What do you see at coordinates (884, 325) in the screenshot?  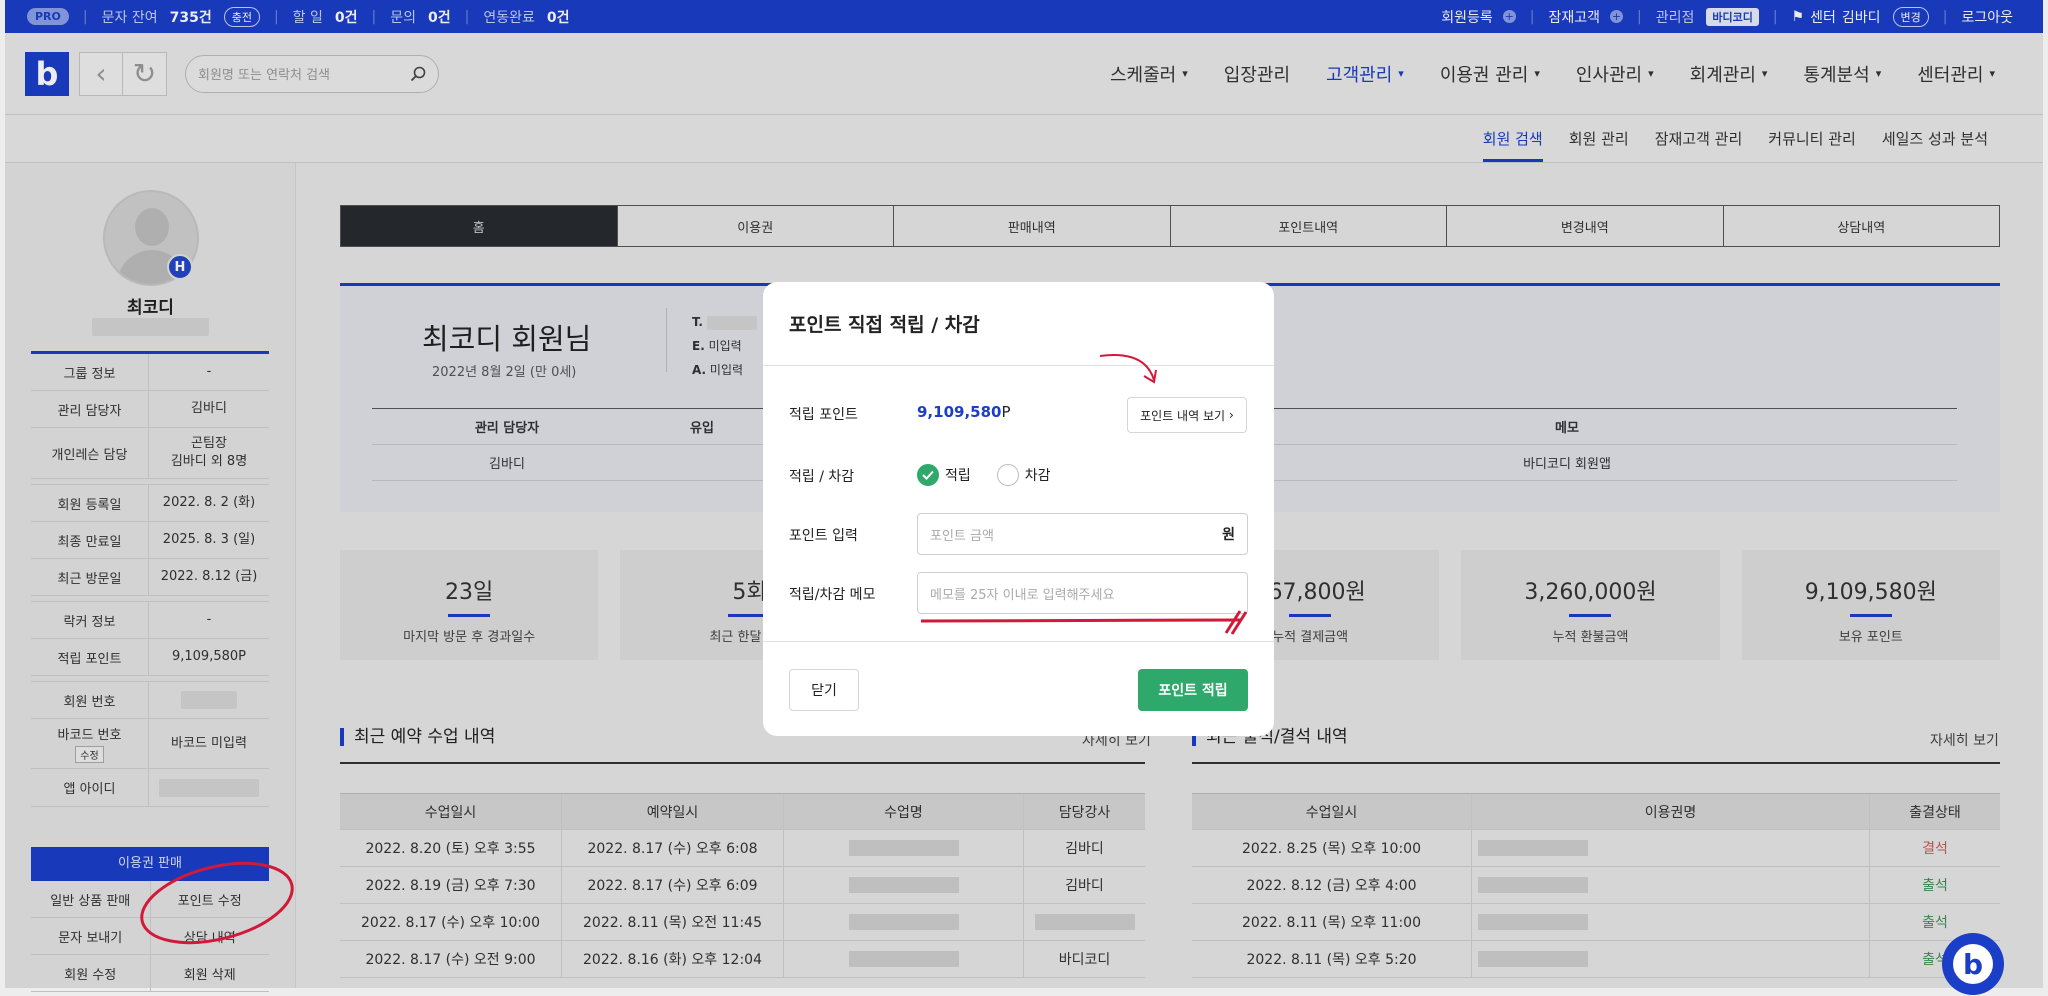 I see `modal-title: 포인트 직접 적립 / 차감` at bounding box center [884, 325].